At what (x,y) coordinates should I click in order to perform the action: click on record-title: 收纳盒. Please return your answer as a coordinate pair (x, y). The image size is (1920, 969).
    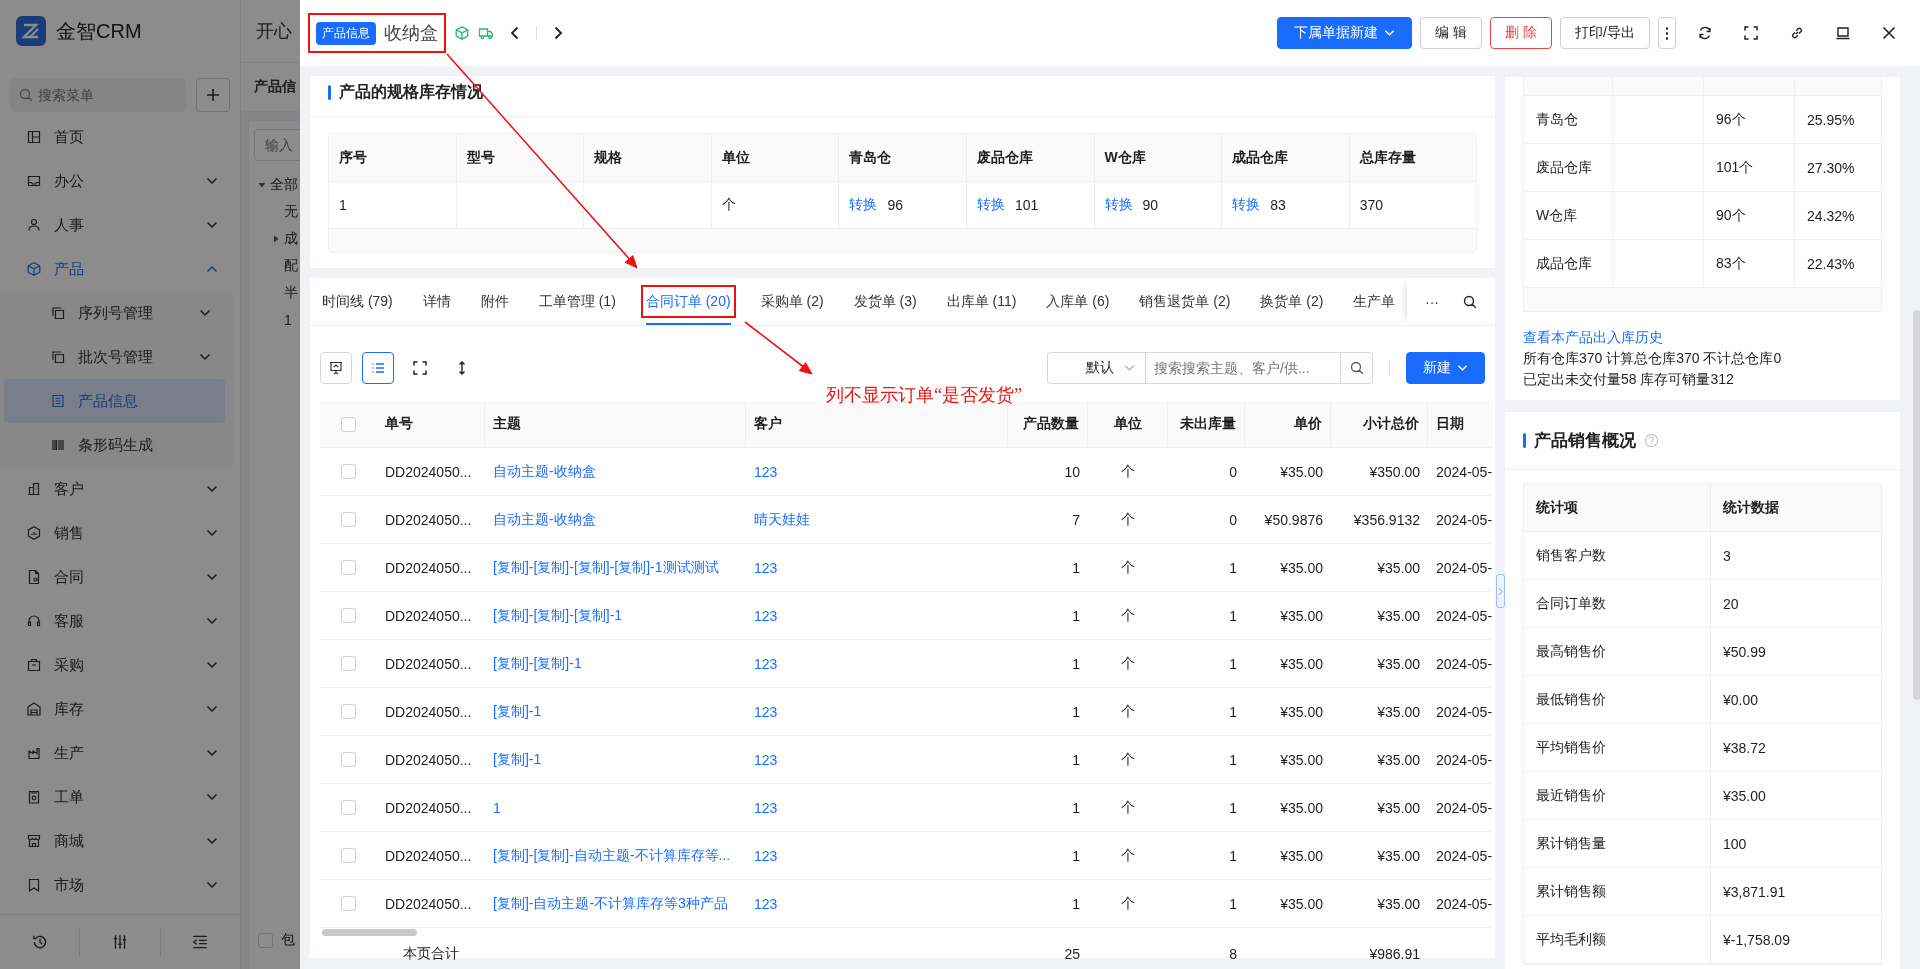
    Looking at the image, I should click on (411, 33).